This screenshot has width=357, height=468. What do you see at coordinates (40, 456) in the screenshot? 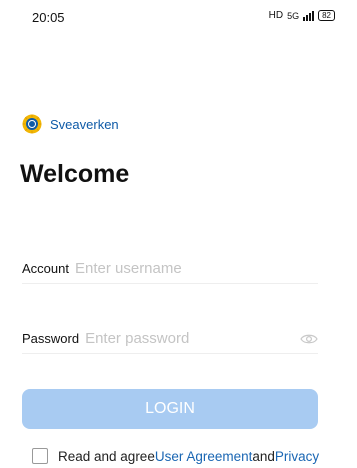
I see `agree-checkbox` at bounding box center [40, 456].